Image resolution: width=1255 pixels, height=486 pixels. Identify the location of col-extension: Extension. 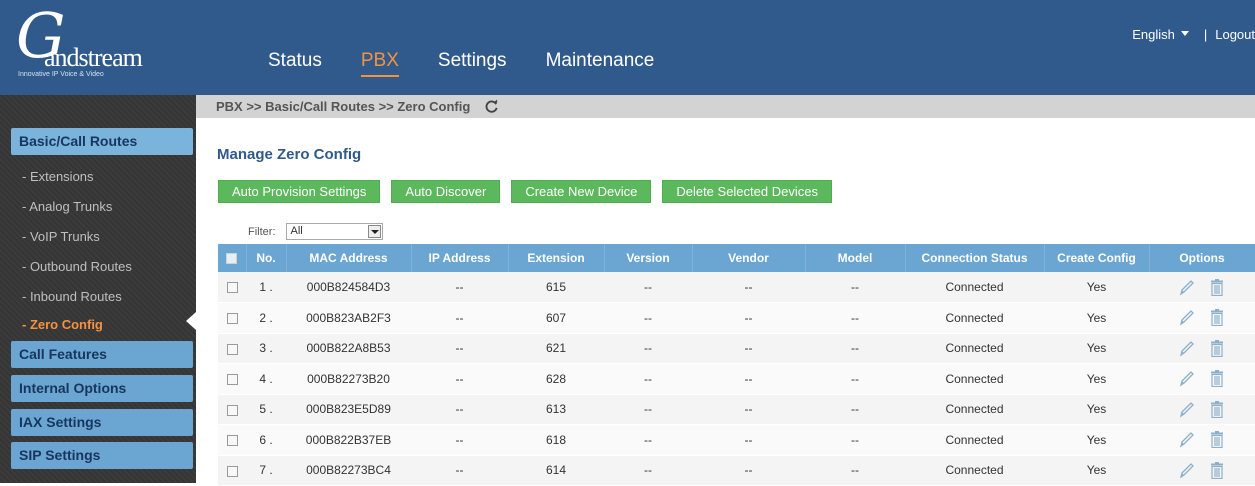
(556, 258).